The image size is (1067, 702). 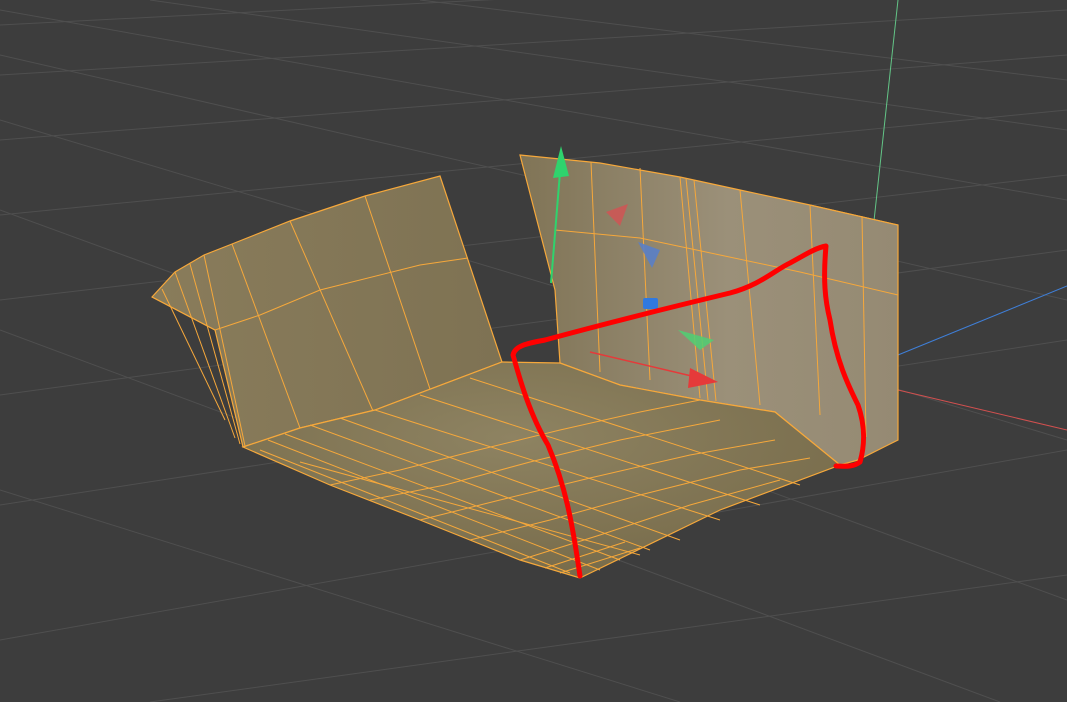 What do you see at coordinates (982, 320) in the screenshot?
I see `world-z-axis-line` at bounding box center [982, 320].